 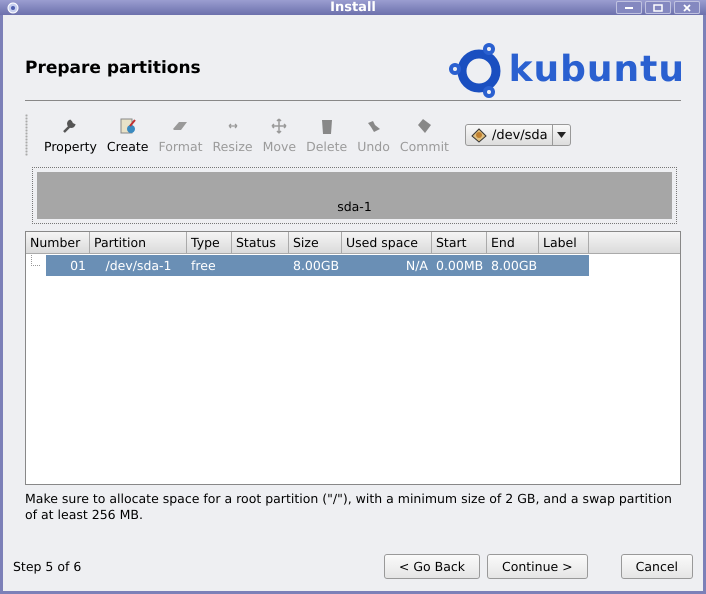 I want to click on logo-text: kubuntu, so click(x=596, y=70).